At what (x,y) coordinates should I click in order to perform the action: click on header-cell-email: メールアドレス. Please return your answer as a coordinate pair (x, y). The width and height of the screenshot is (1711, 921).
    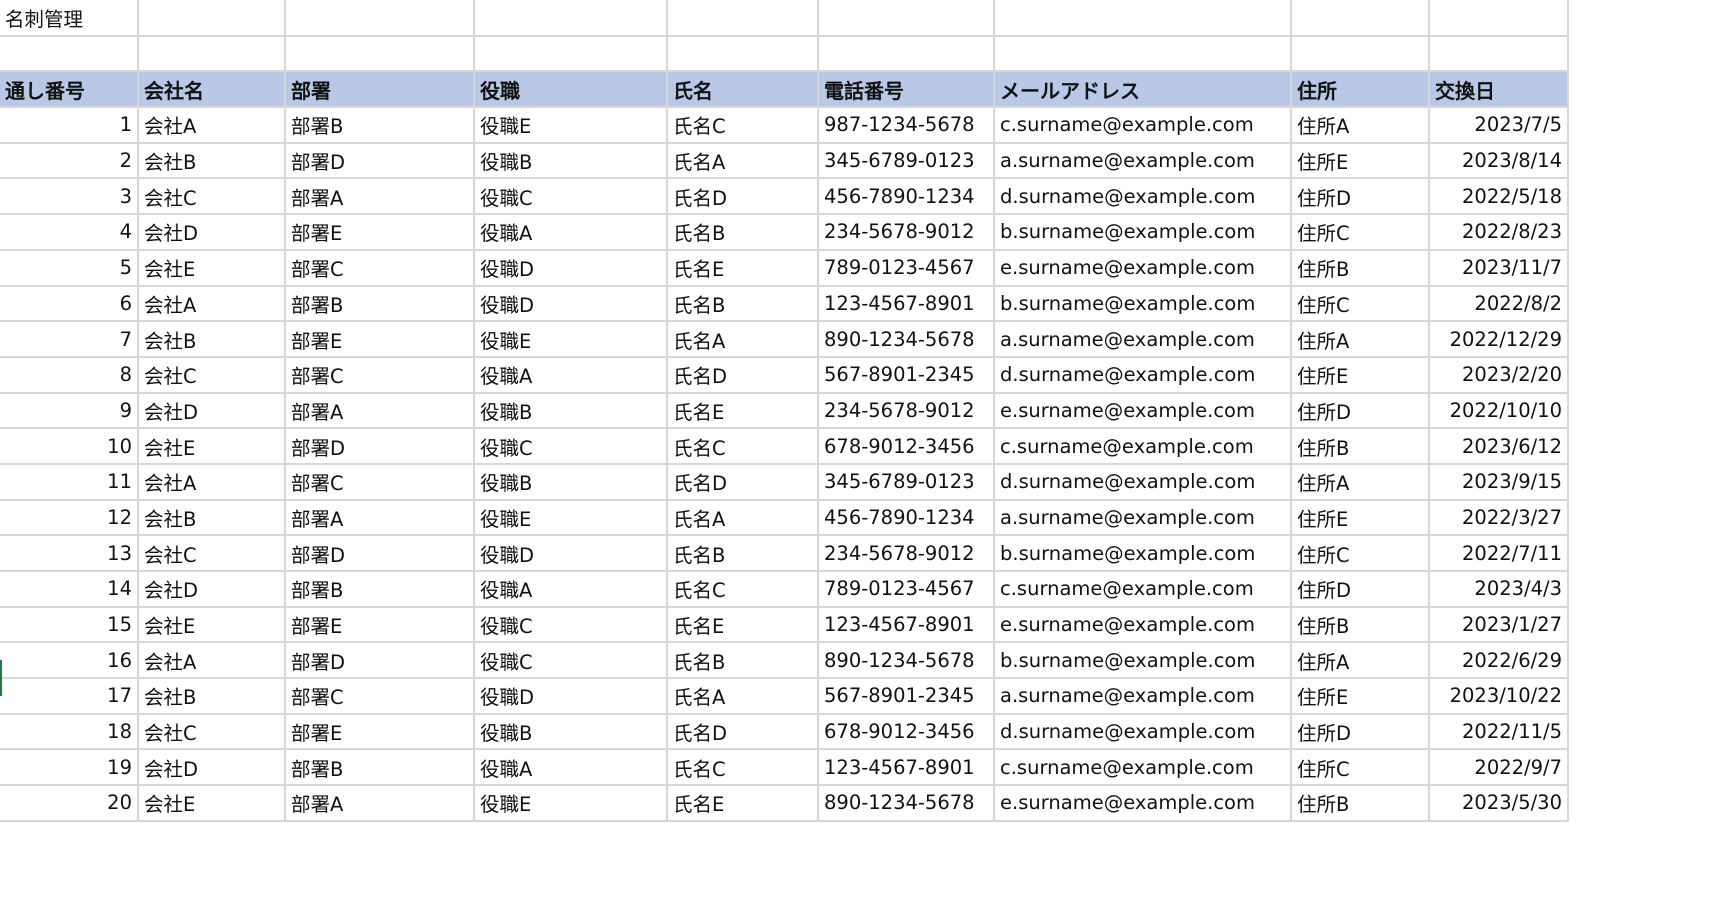
    Looking at the image, I should click on (1143, 90).